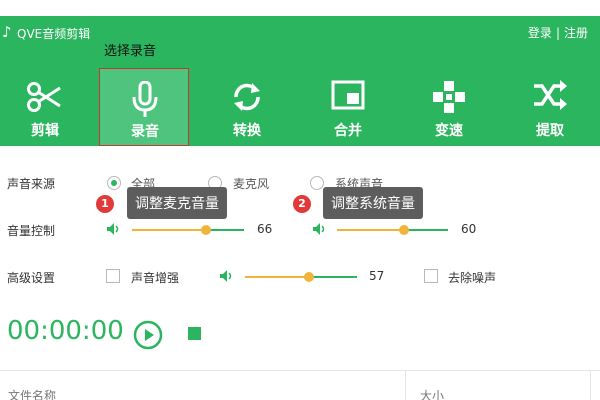  I want to click on file-list-header: 文件名称 大小, so click(300, 385).